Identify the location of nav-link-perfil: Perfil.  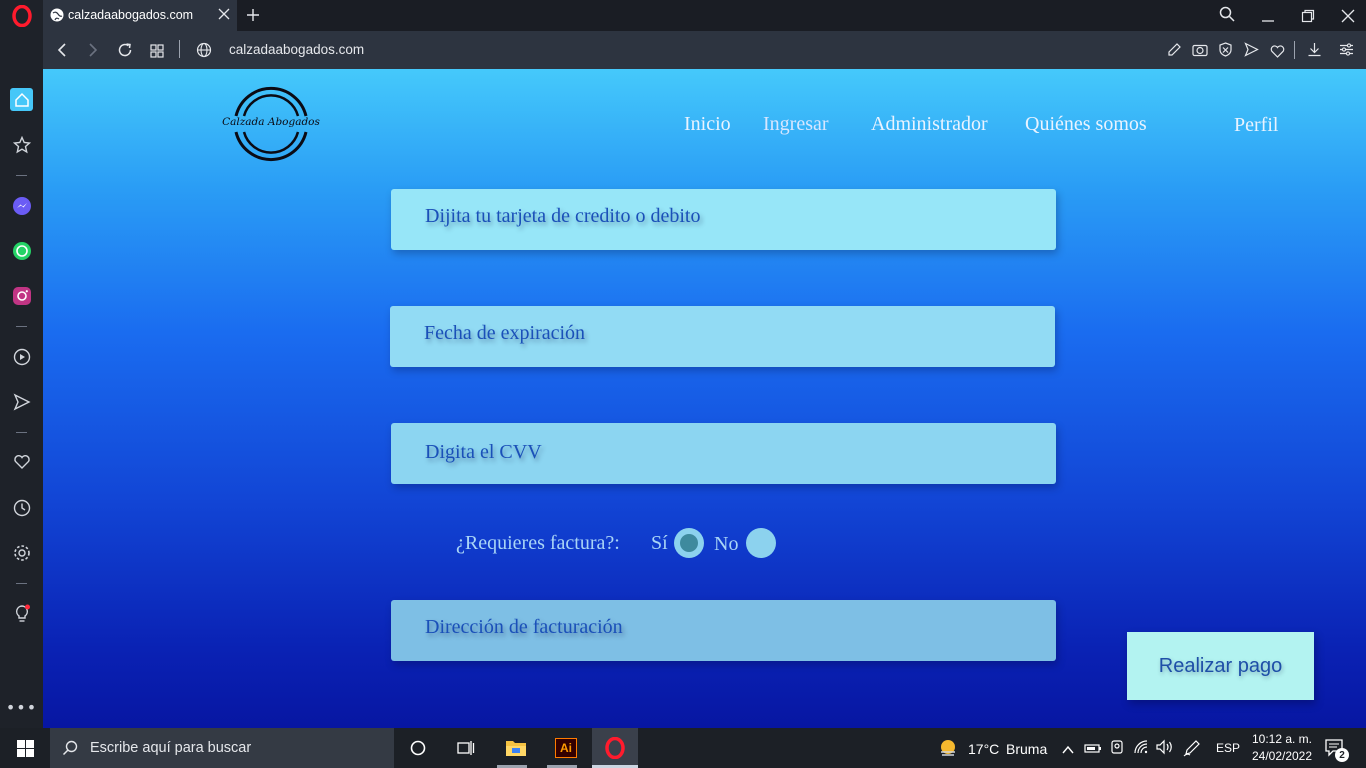
(1256, 125).